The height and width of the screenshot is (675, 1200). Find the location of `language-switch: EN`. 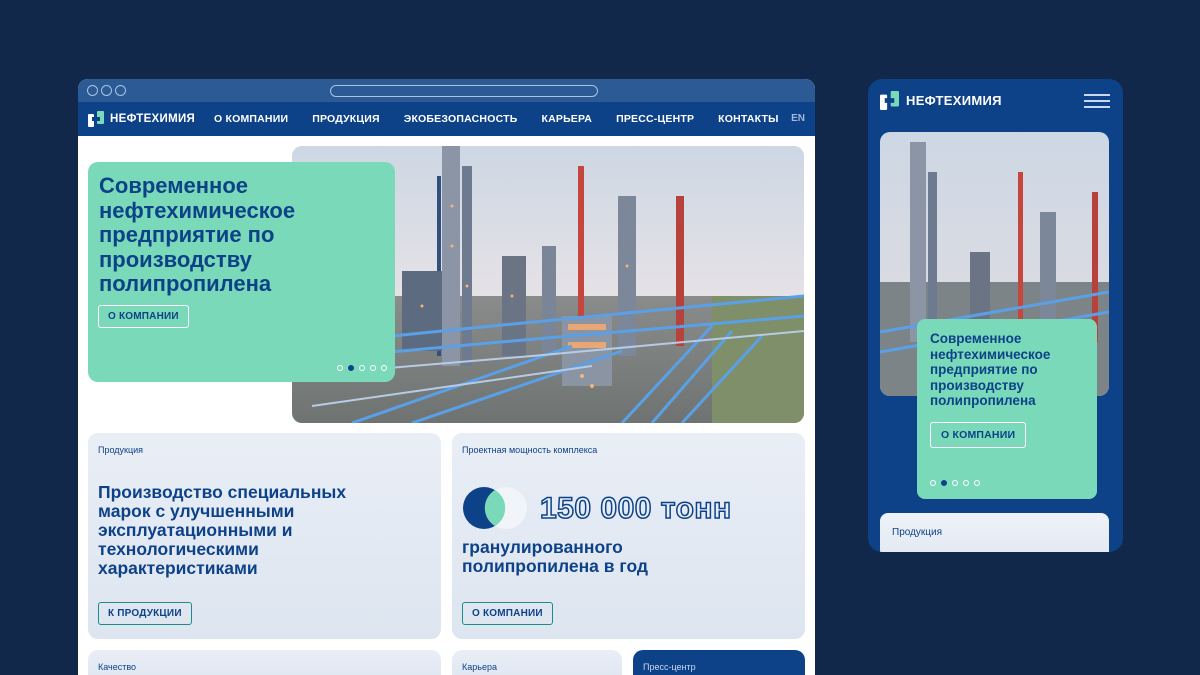

language-switch: EN is located at coordinates (798, 118).